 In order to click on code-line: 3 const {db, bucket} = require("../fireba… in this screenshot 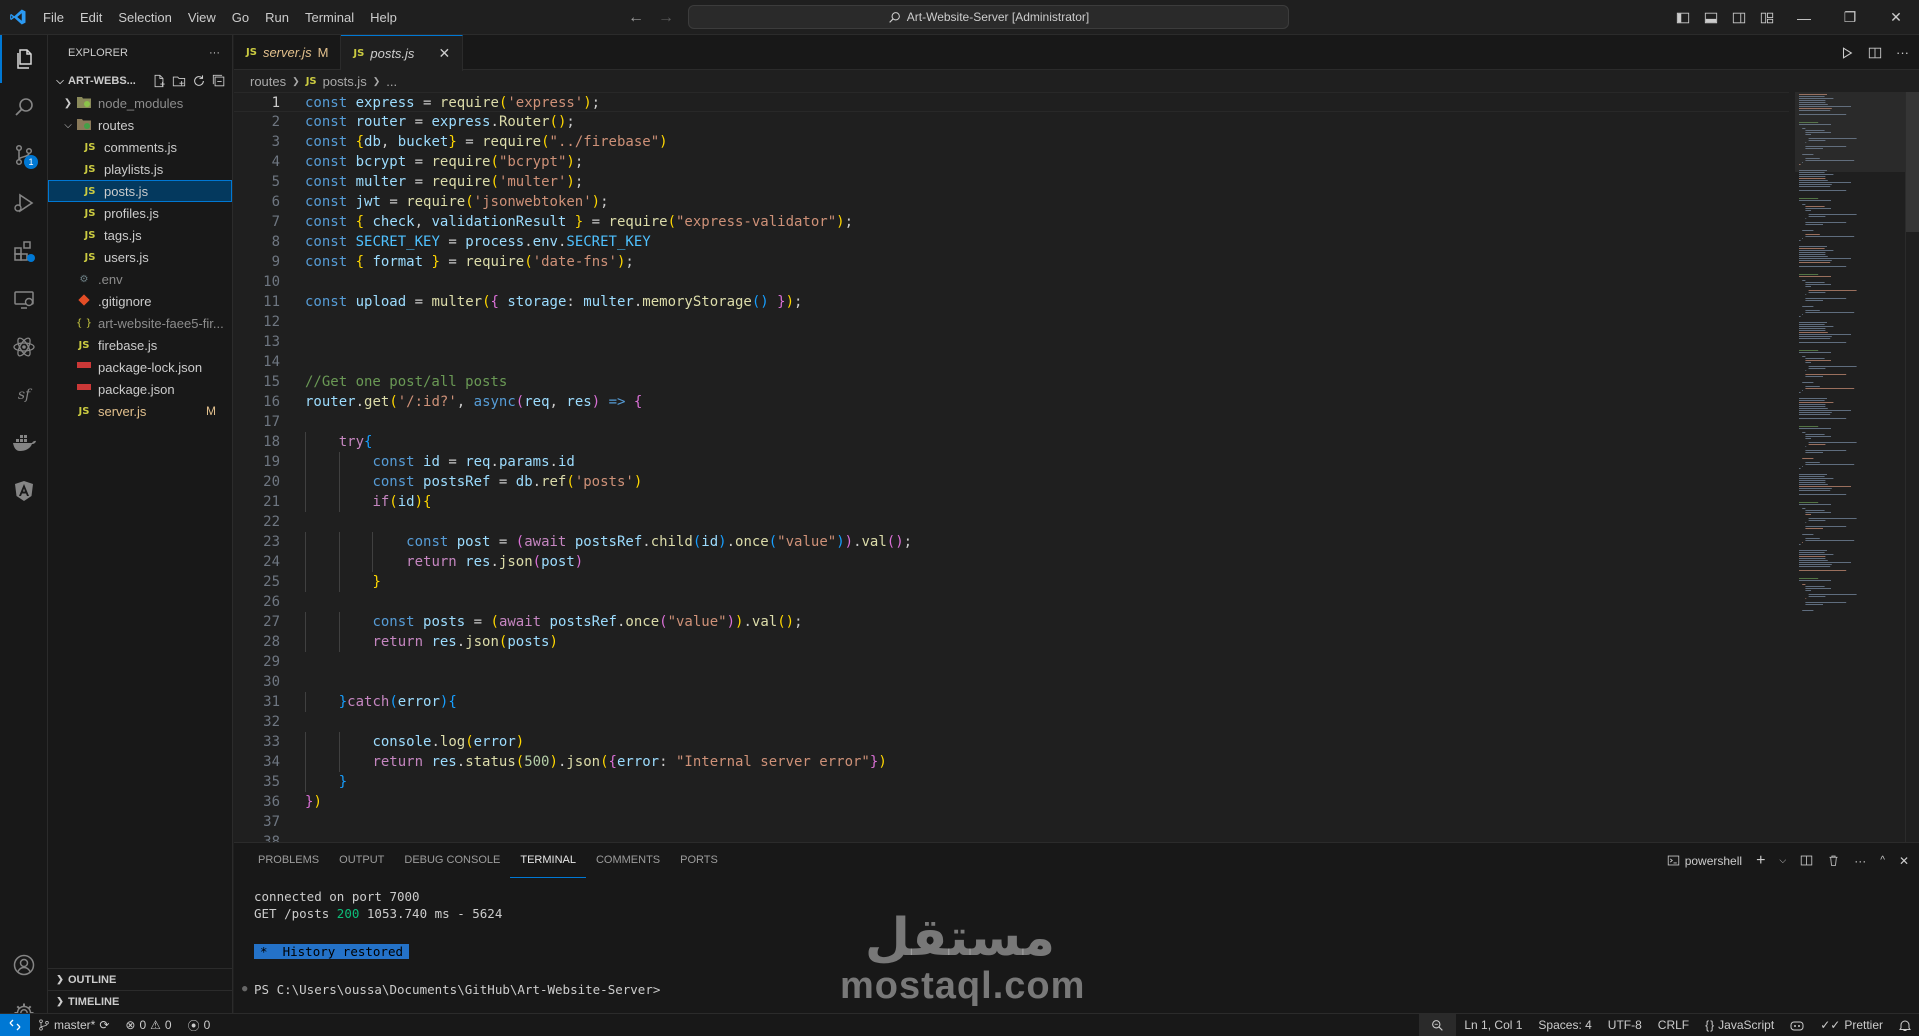, I will do `click(1011, 142)`.